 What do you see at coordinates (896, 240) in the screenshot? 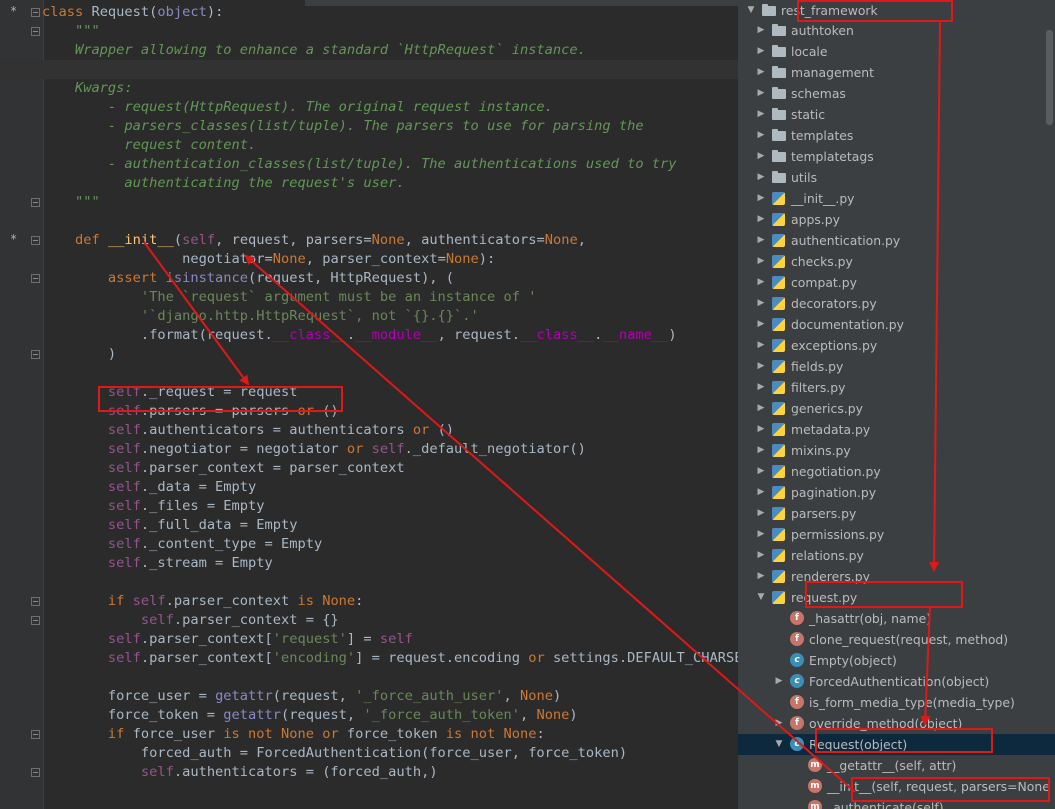
I see `tree-item-authentication-py: ▶ authentication.py` at bounding box center [896, 240].